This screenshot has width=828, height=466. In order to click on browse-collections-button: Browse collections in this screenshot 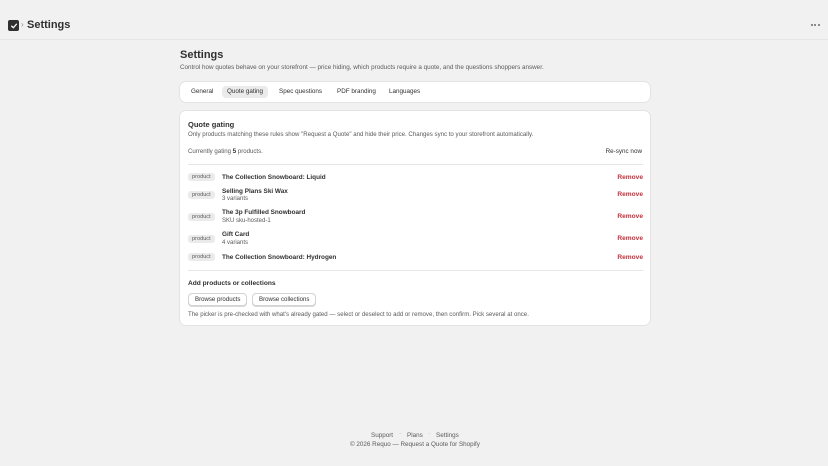, I will do `click(284, 299)`.